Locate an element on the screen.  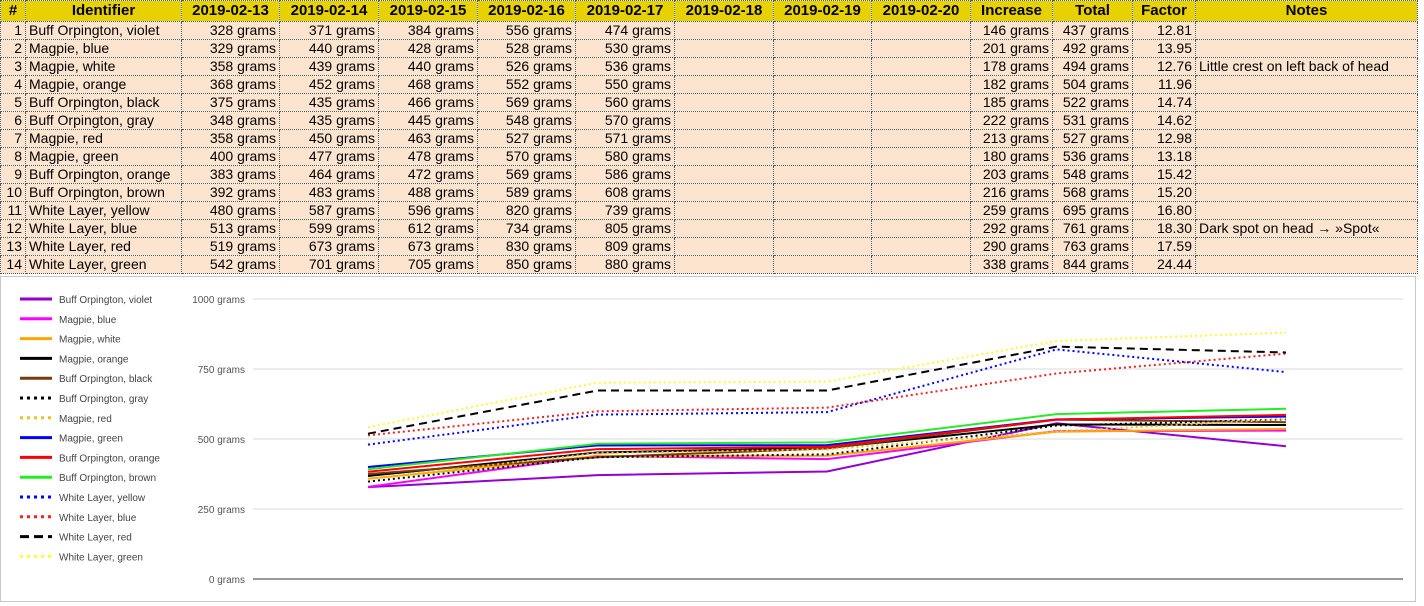
table-cell: 375 grams is located at coordinates (230, 102).